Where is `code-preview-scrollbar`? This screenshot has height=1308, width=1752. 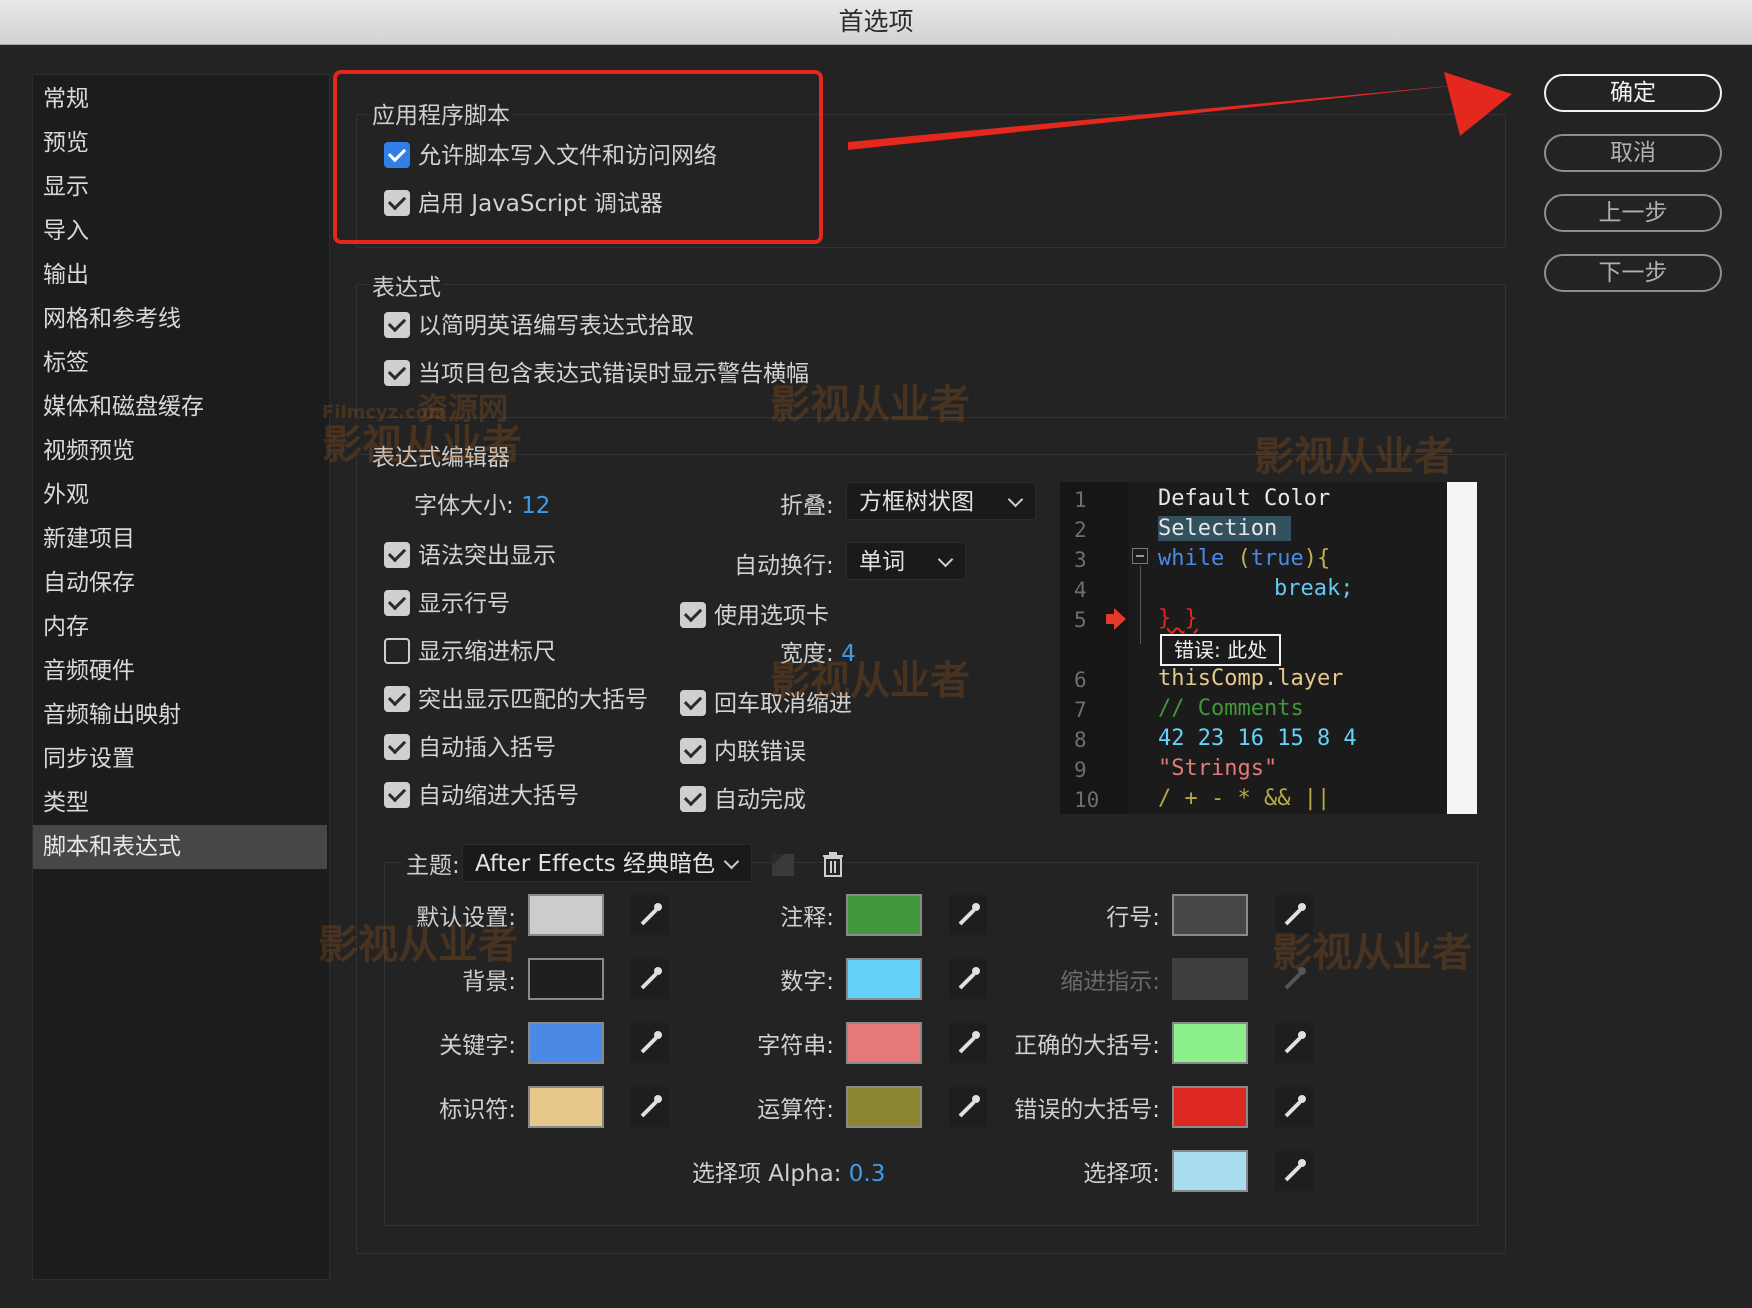 code-preview-scrollbar is located at coordinates (1462, 648).